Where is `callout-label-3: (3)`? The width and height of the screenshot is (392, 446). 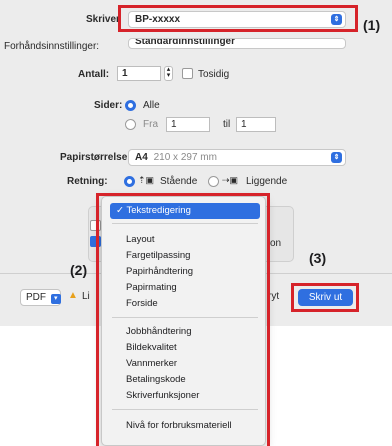 callout-label-3: (3) is located at coordinates (318, 258).